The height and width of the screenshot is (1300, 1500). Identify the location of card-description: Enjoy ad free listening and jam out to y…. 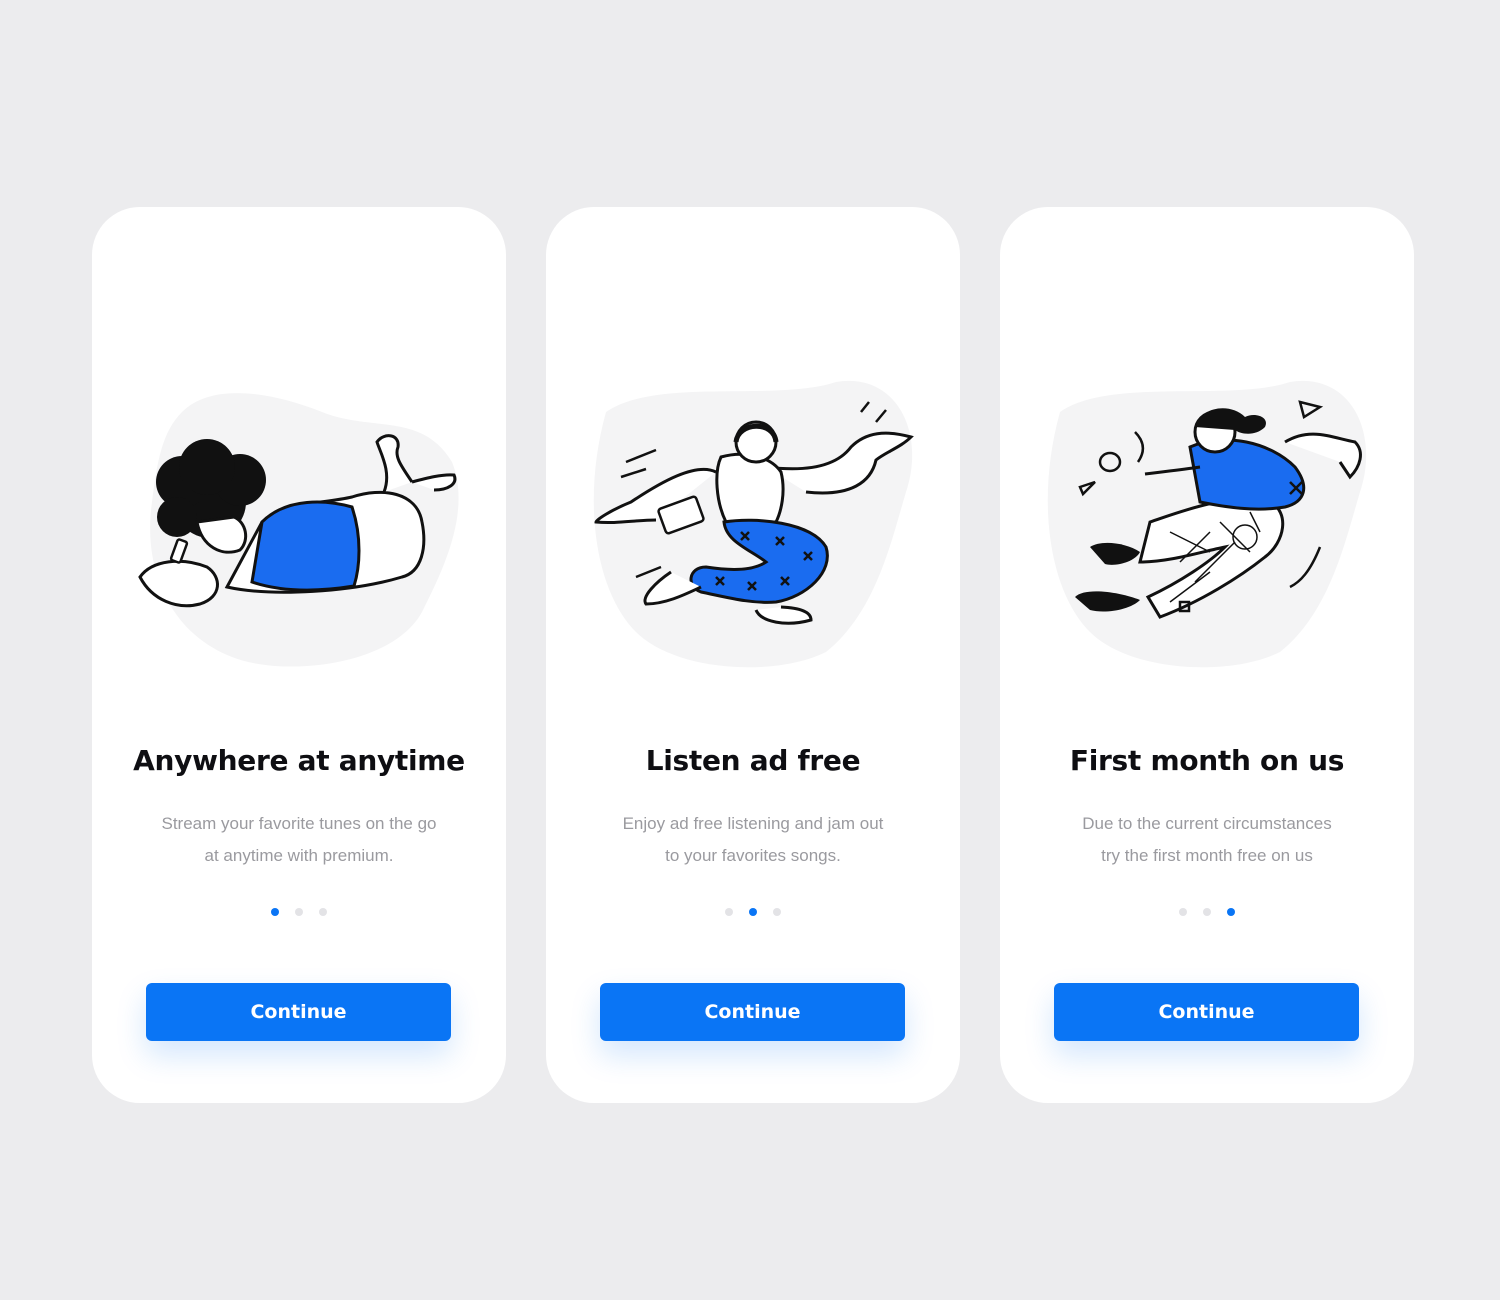
(753, 840).